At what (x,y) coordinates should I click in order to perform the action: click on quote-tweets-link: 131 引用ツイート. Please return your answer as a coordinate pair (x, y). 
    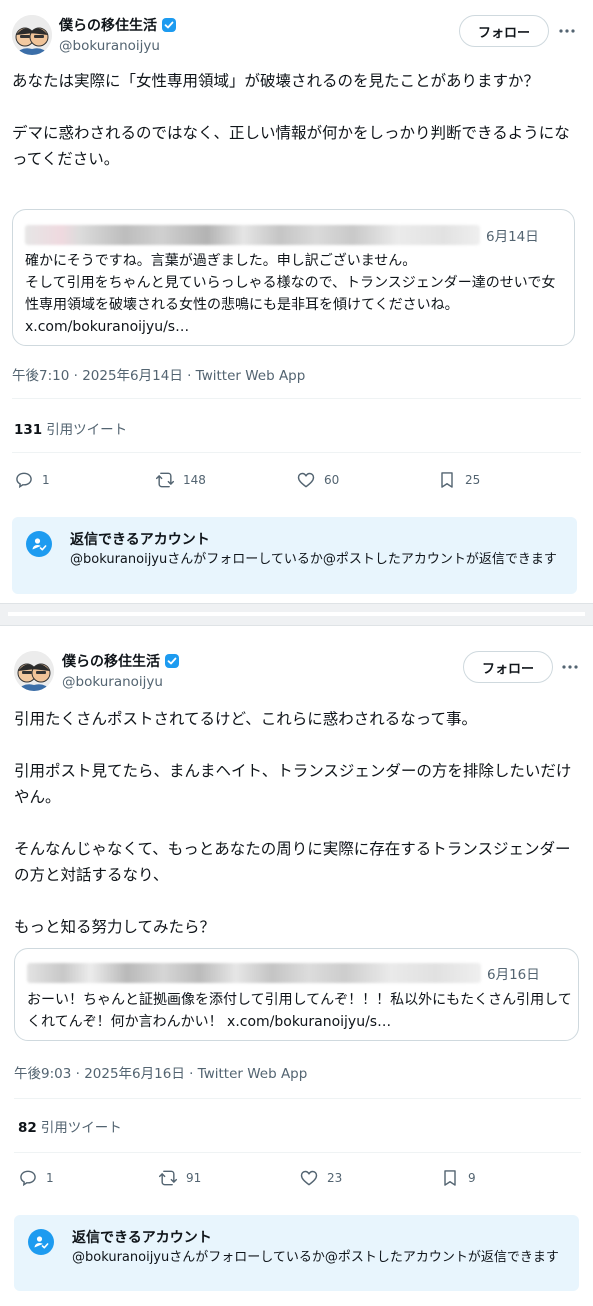
    Looking at the image, I should click on (70, 428).